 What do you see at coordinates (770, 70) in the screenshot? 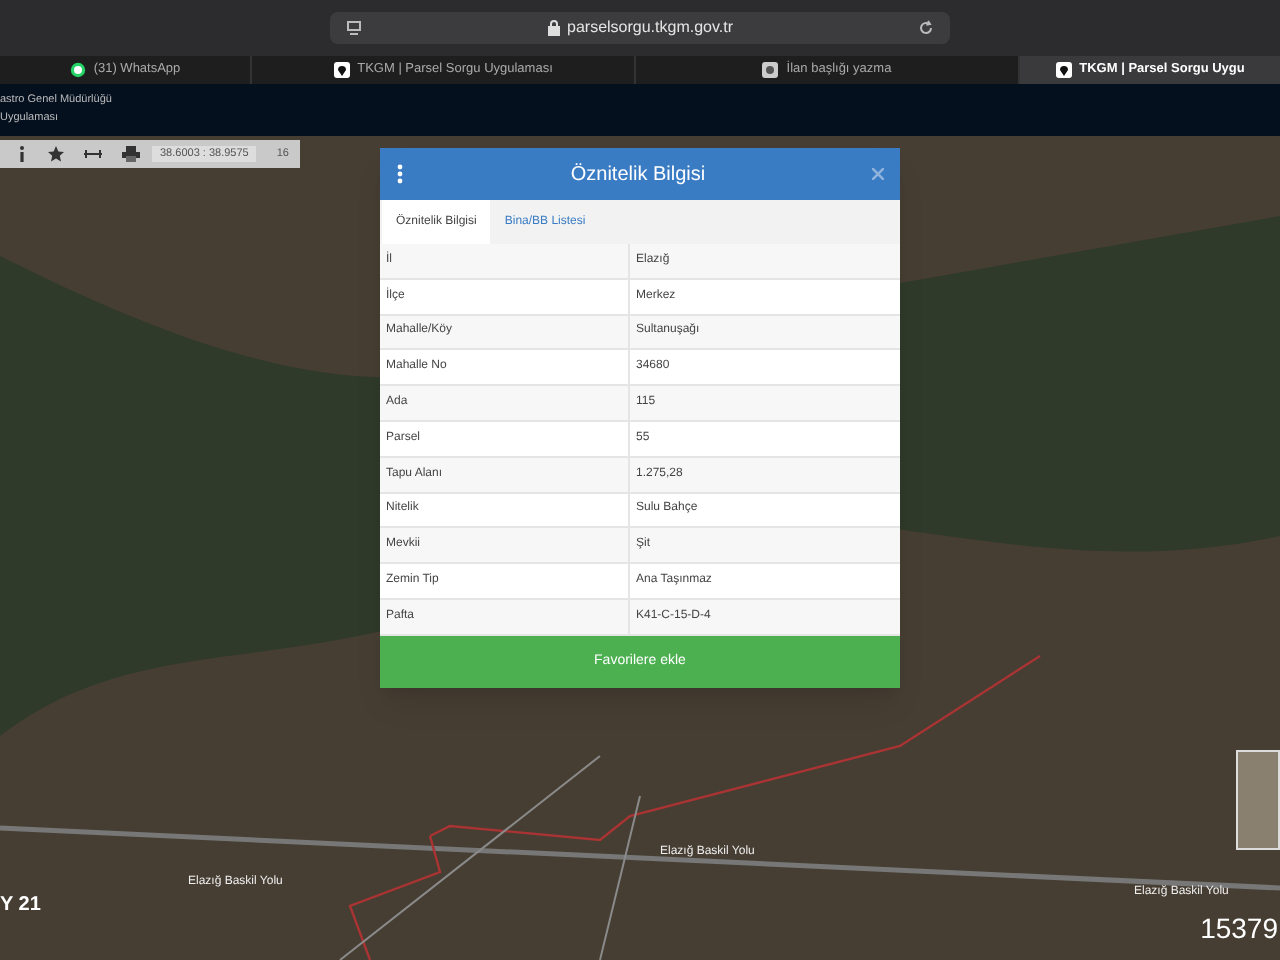
I see `camera-icon` at bounding box center [770, 70].